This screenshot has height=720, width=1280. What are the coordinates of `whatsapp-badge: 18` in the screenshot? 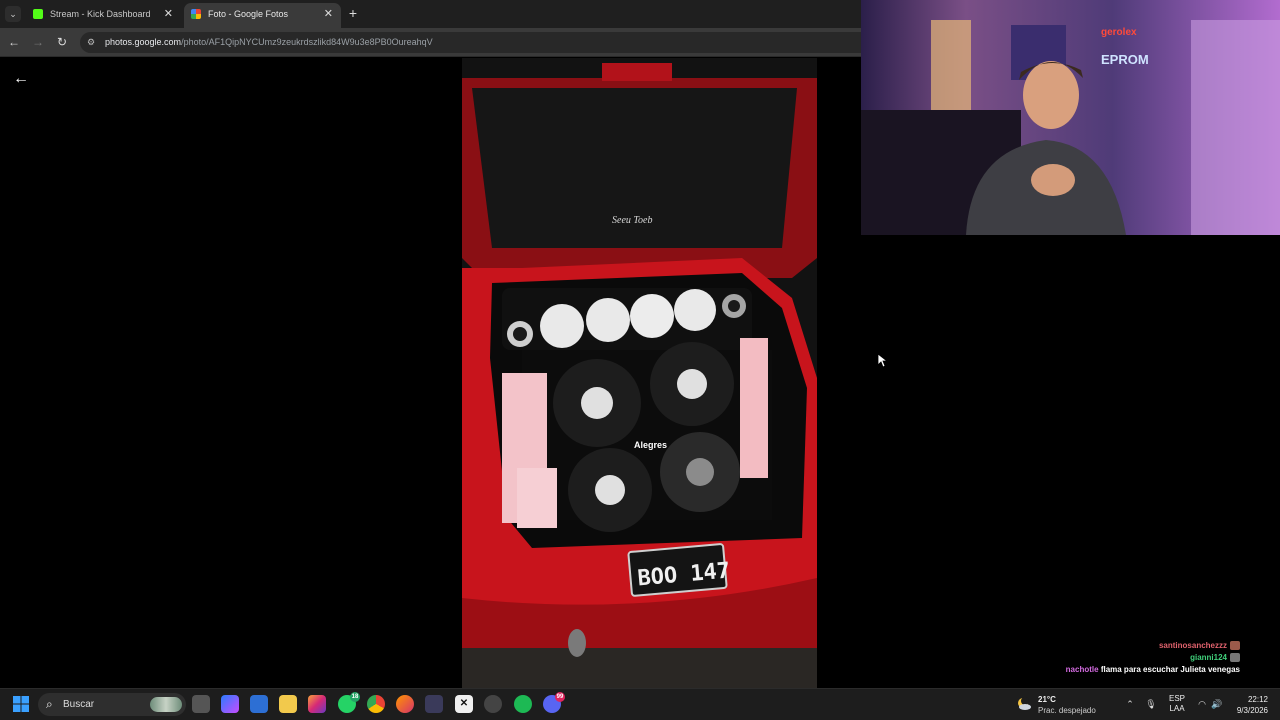 It's located at (355, 697).